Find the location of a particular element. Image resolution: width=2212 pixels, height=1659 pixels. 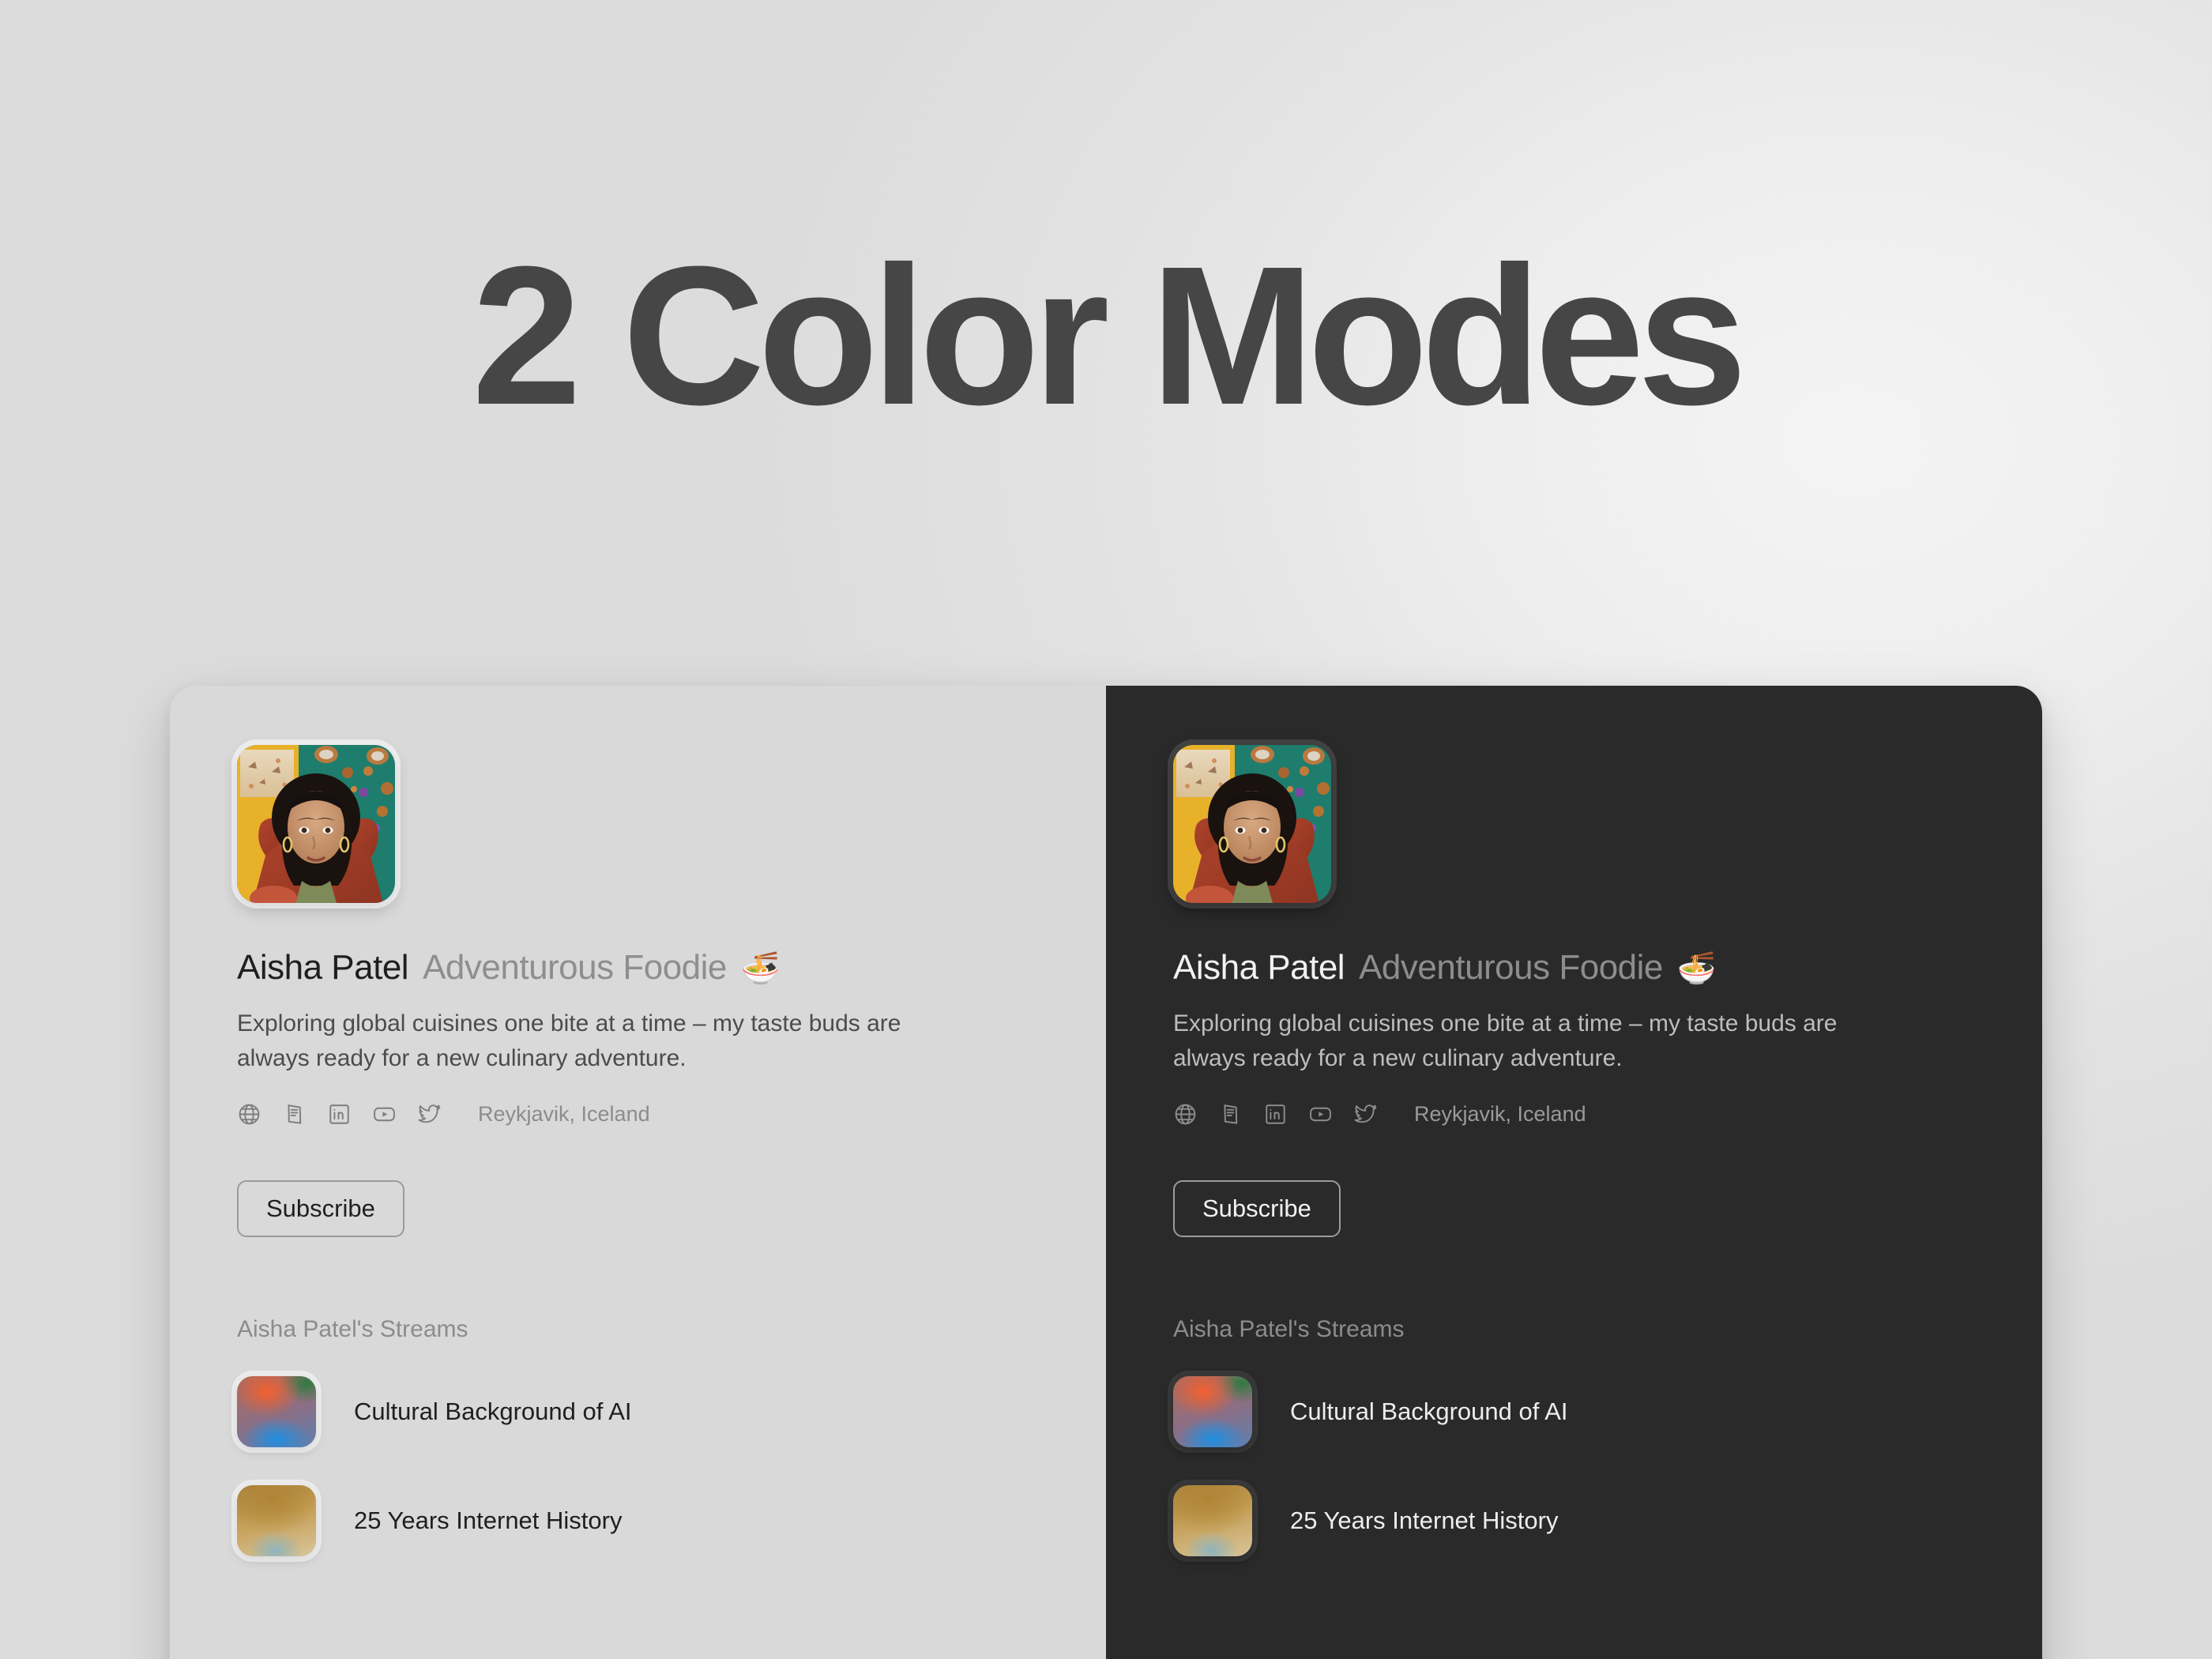

hero-section: 2 Color Modes is located at coordinates (1106, 335).